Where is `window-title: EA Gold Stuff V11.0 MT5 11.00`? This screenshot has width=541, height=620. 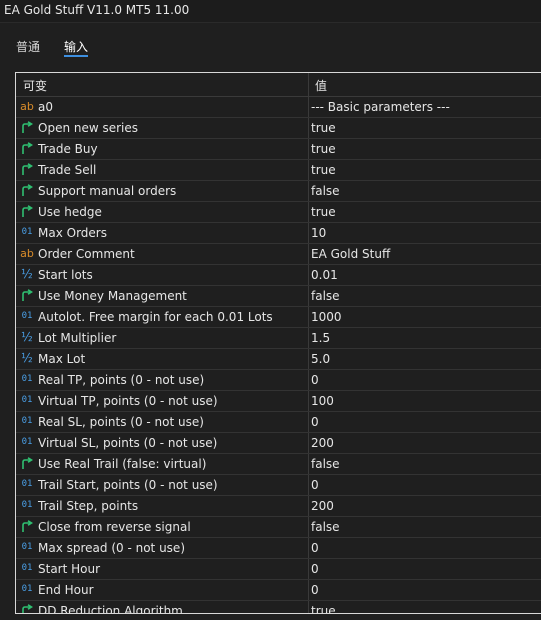
window-title: EA Gold Stuff V11.0 MT5 11.00 is located at coordinates (97, 10).